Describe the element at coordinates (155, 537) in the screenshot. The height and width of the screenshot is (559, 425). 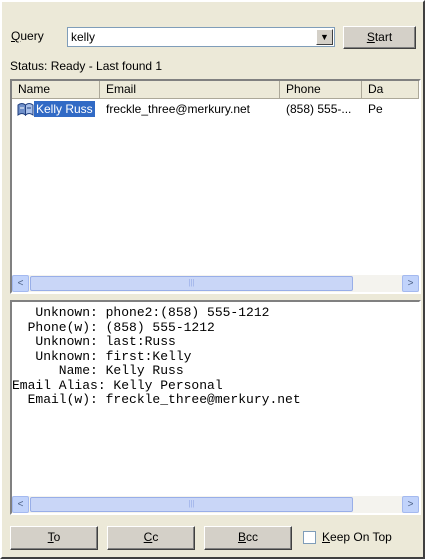
I see `cc-label: c` at that location.